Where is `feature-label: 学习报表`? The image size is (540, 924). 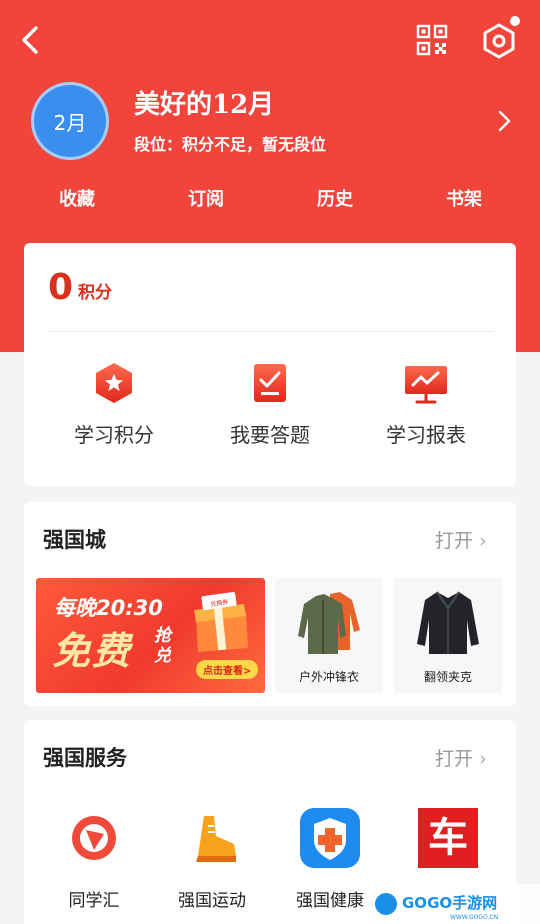 feature-label: 学习报表 is located at coordinates (426, 435).